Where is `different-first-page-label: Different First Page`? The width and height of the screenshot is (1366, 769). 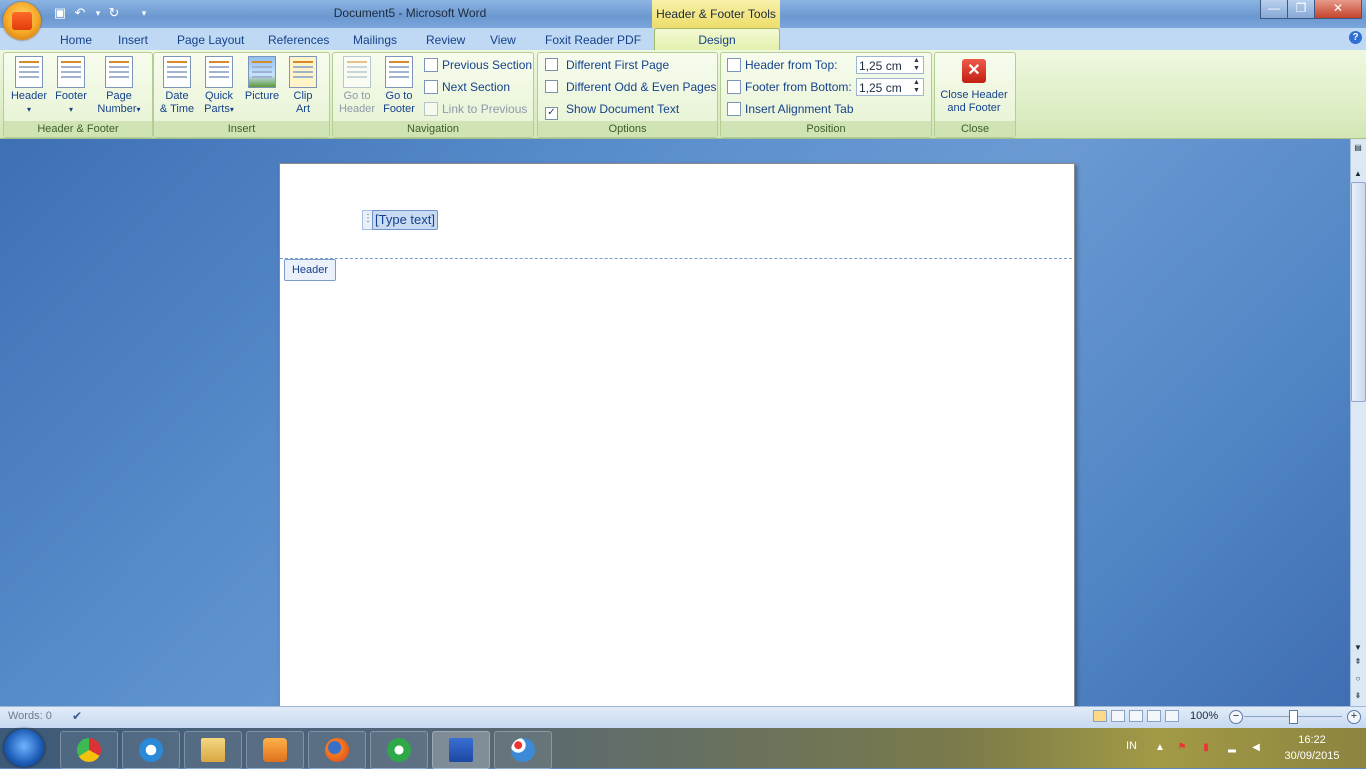
different-first-page-label: Different First Page is located at coordinates (618, 65).